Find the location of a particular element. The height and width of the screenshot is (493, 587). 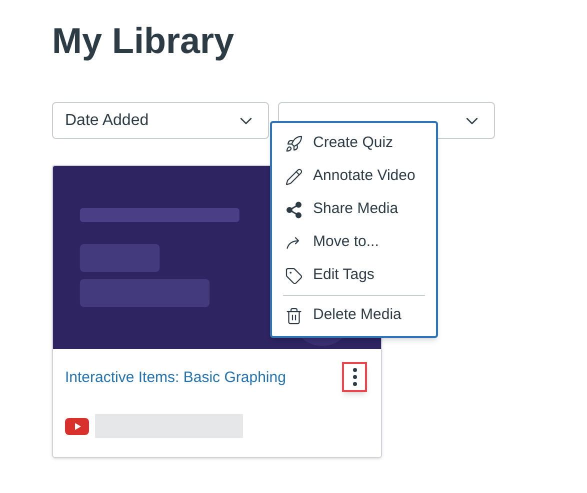

more-options-button is located at coordinates (354, 377).